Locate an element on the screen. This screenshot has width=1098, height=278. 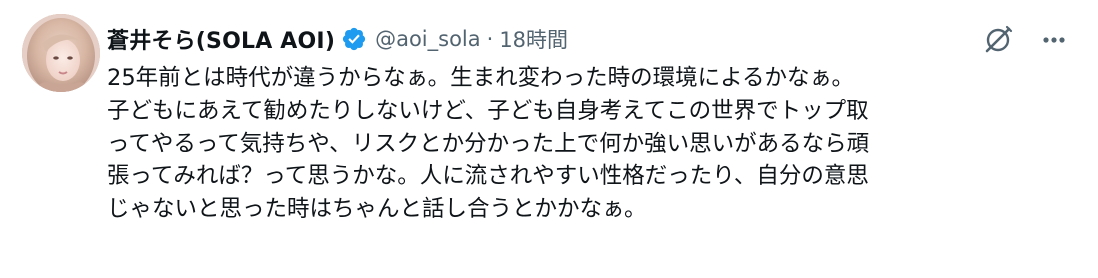
verified-badge-icon is located at coordinates (354, 39).